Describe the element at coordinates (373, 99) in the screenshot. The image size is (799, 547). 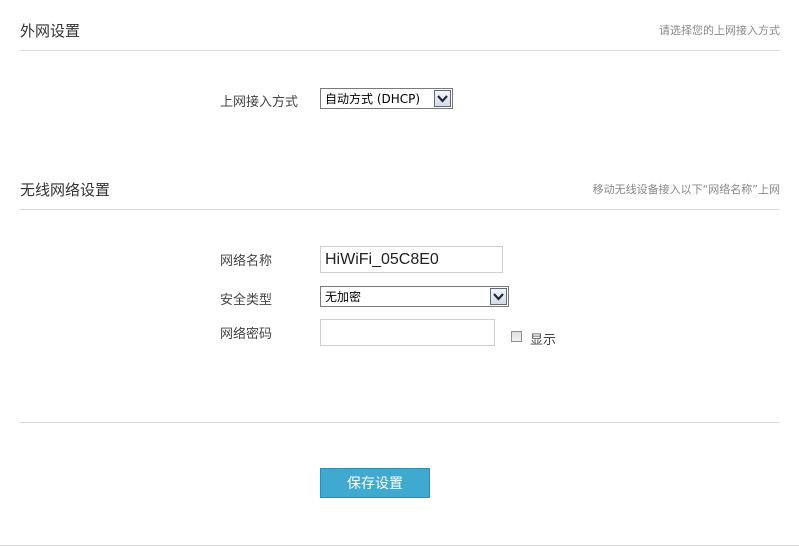
I see `access-method-value: 自动方式 (DHCP)` at that location.